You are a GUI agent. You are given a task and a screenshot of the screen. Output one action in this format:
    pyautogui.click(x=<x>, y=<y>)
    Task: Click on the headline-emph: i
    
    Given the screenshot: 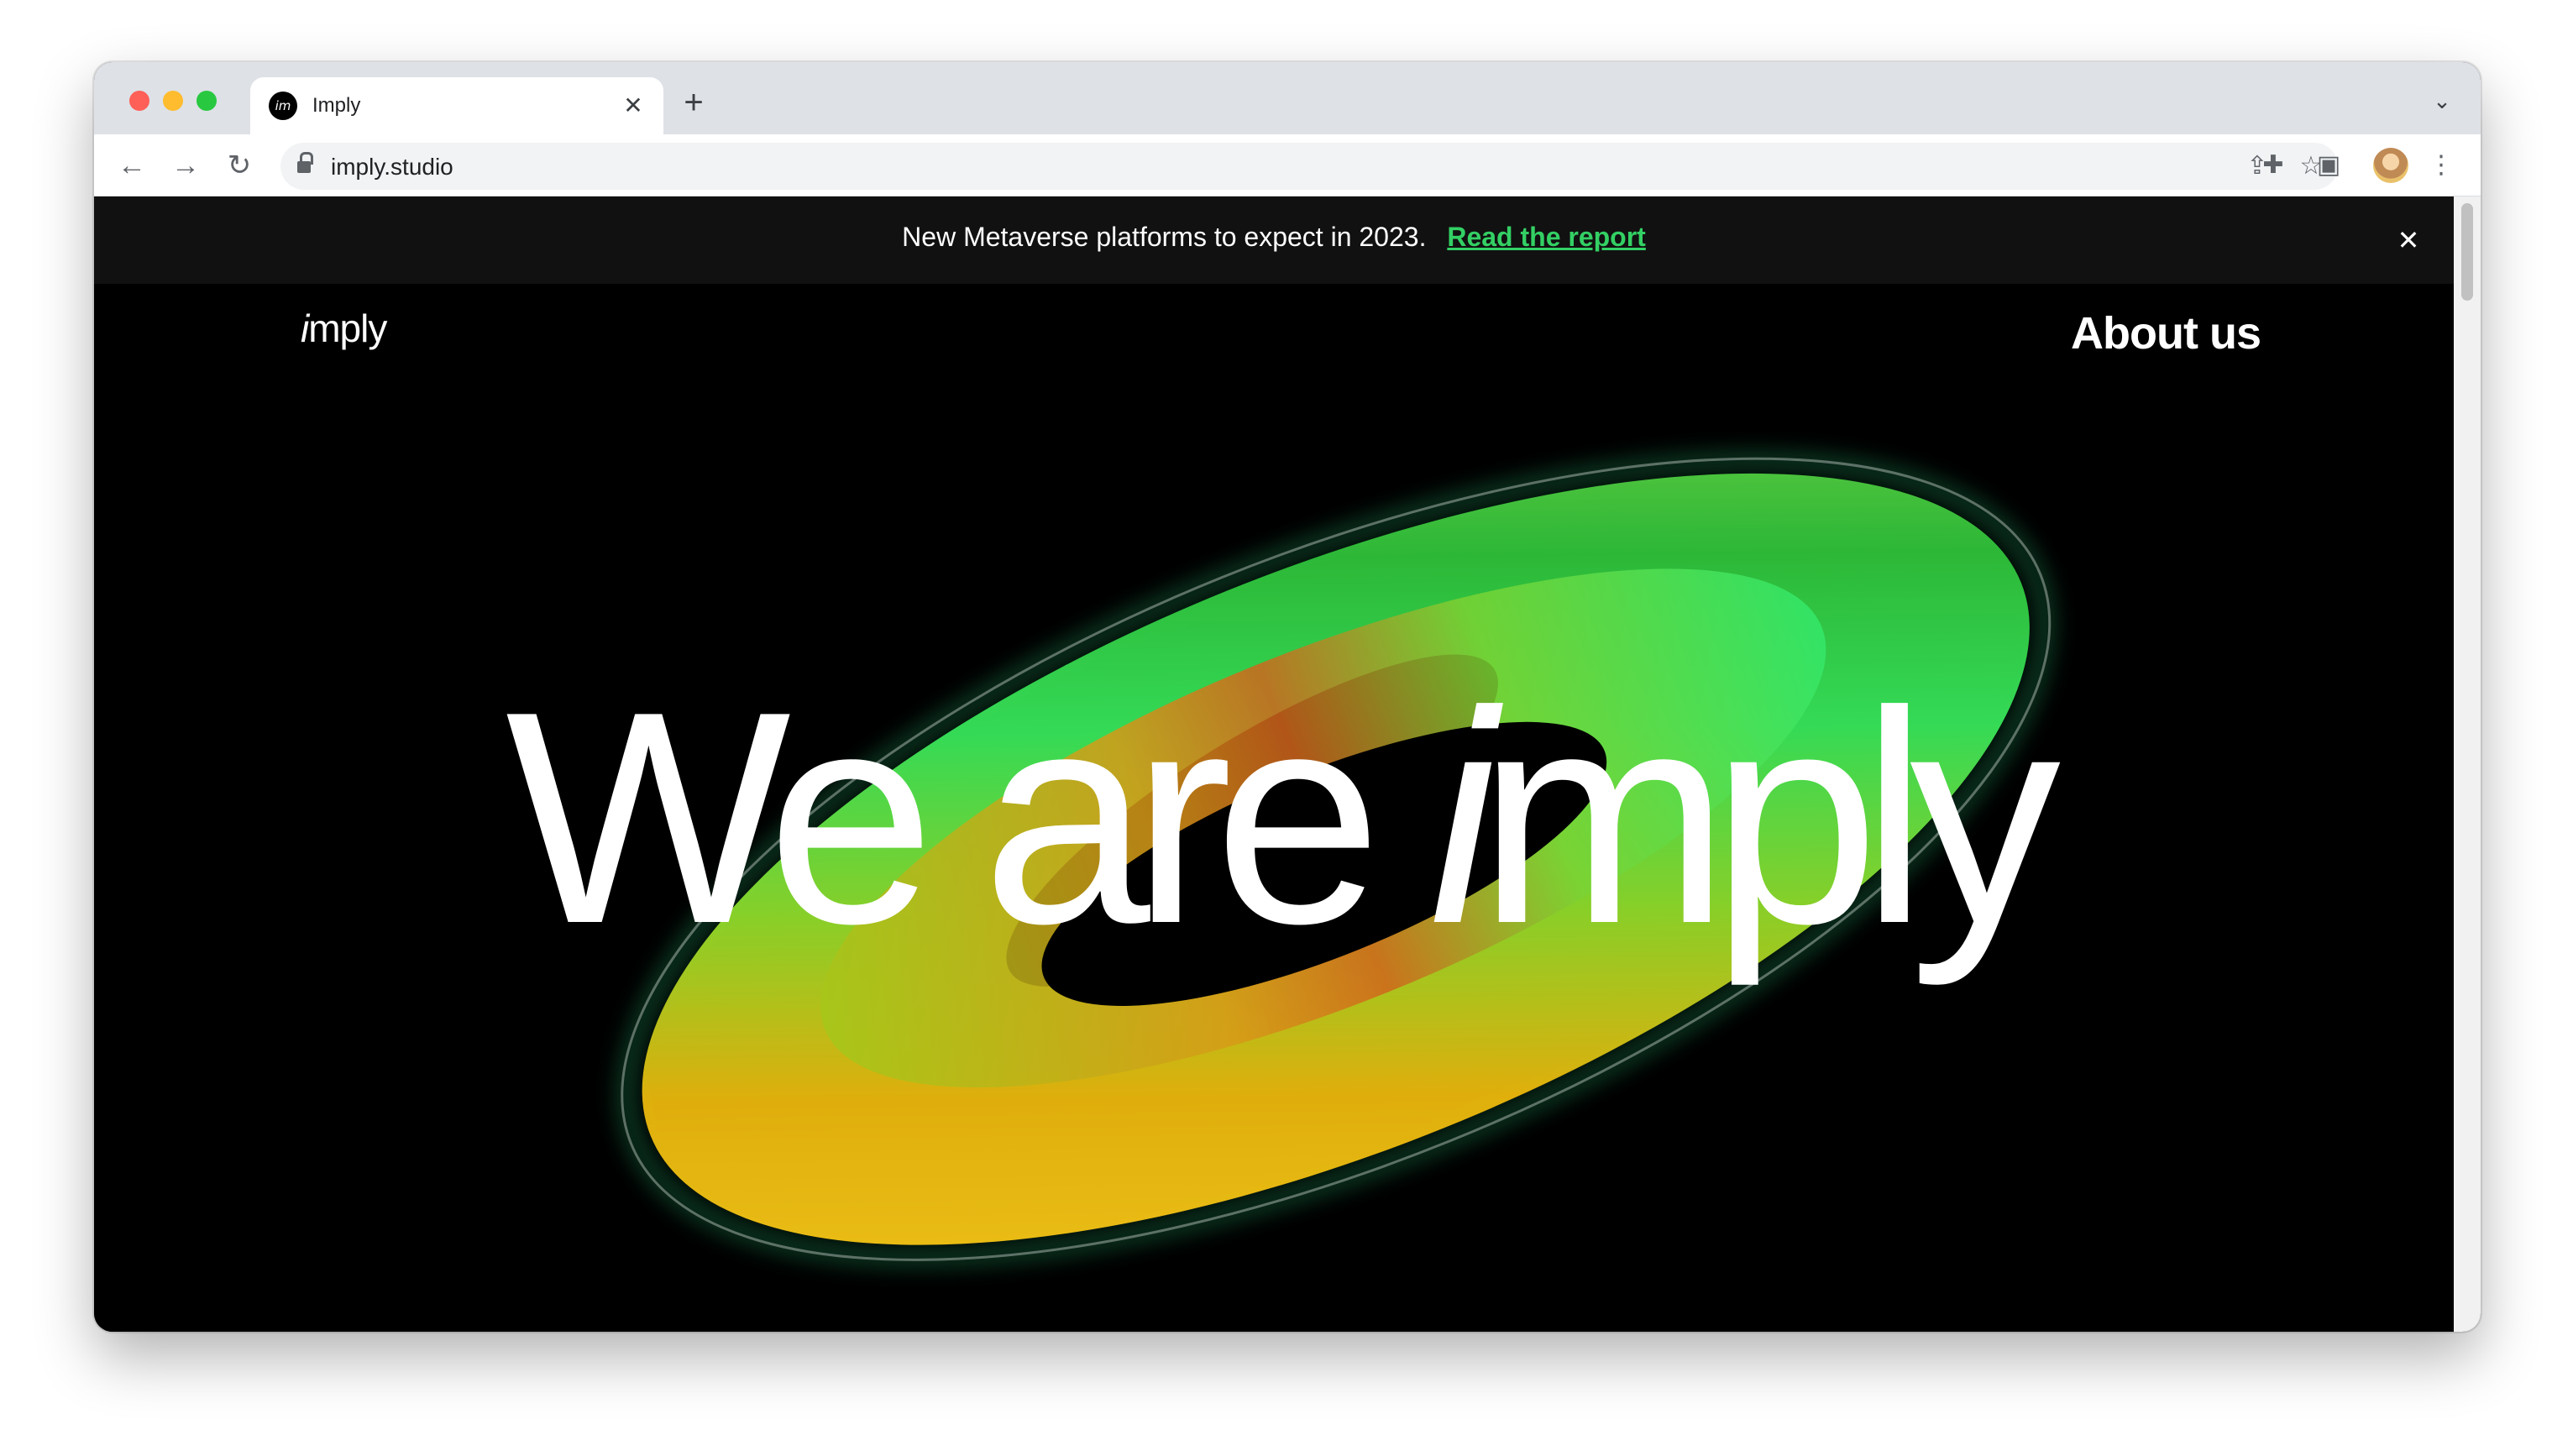 What is the action you would take?
    pyautogui.click(x=1462, y=818)
    